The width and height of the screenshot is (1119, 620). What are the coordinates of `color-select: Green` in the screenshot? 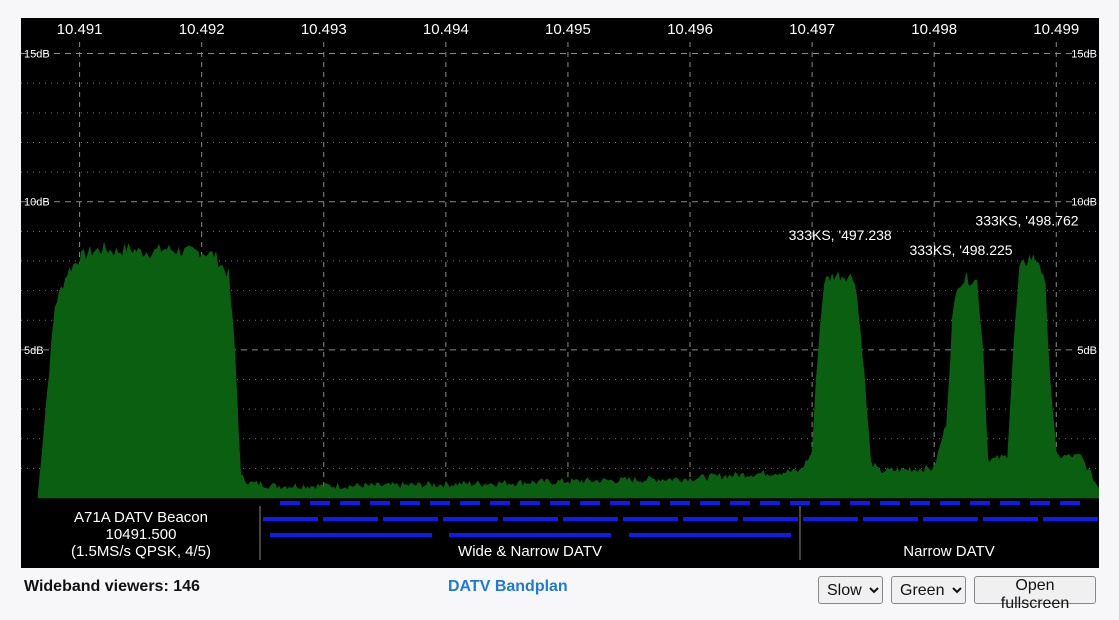 It's located at (928, 590).